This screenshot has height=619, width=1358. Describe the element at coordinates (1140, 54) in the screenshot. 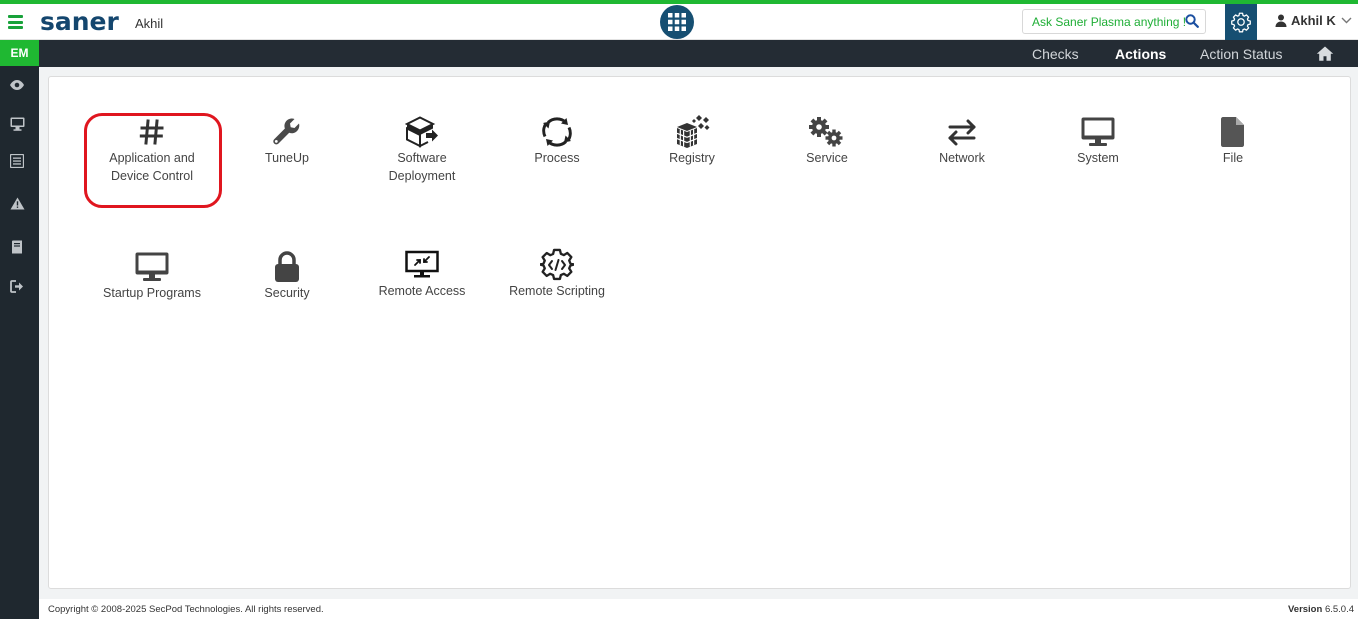

I see `nav-actions: Actions` at that location.